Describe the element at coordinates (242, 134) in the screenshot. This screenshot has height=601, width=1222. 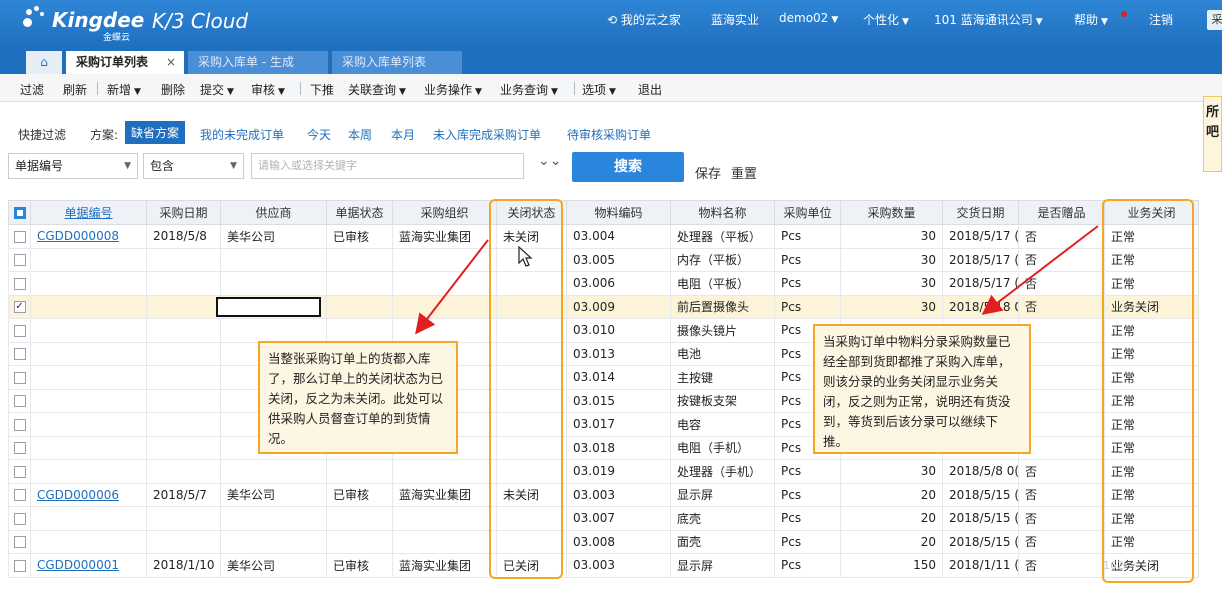
I see `plan-my-unfinished: 我的未完成订单` at that location.